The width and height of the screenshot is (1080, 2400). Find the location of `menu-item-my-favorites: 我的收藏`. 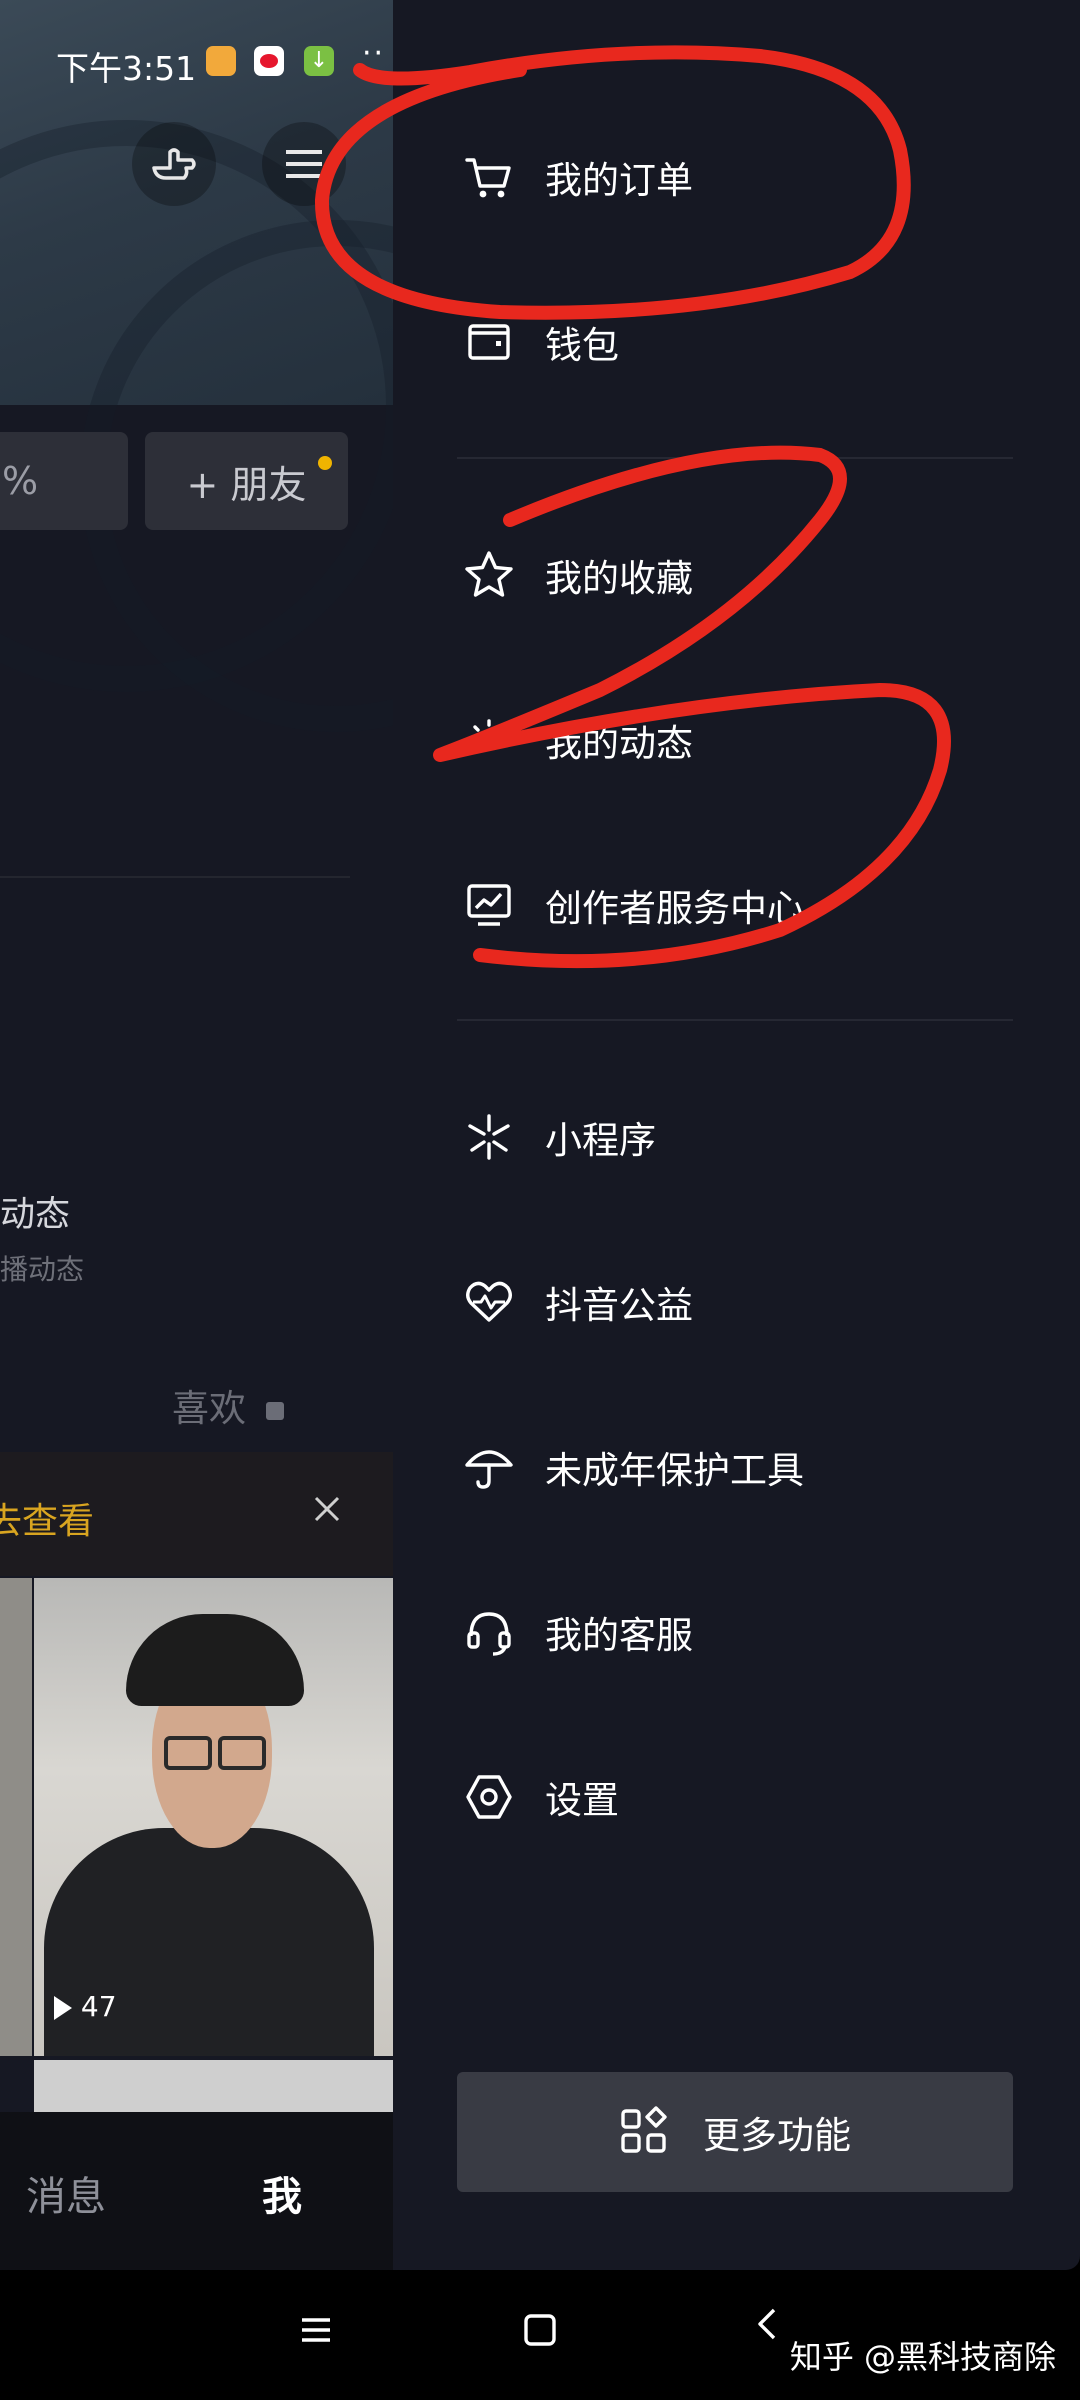

menu-item-my-favorites: 我的收藏 is located at coordinates (741, 575).